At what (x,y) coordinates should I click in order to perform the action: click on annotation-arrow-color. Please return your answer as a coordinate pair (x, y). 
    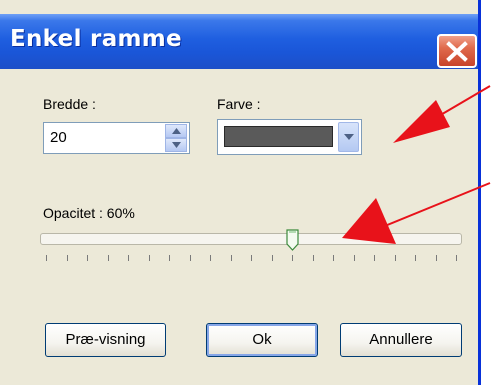
    Looking at the image, I should click on (442, 114).